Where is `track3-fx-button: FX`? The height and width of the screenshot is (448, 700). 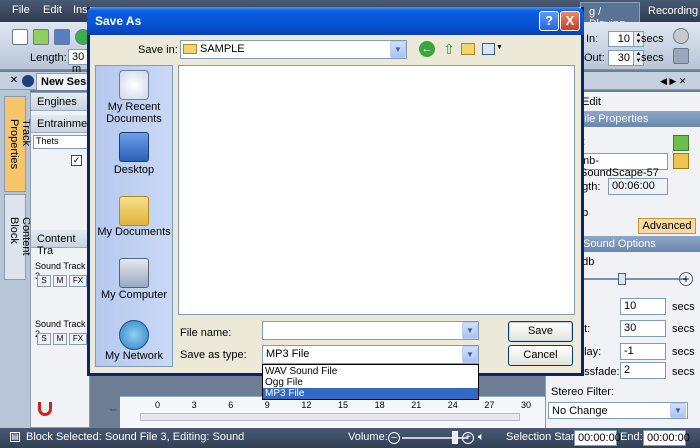 track3-fx-button: FX is located at coordinates (78, 281).